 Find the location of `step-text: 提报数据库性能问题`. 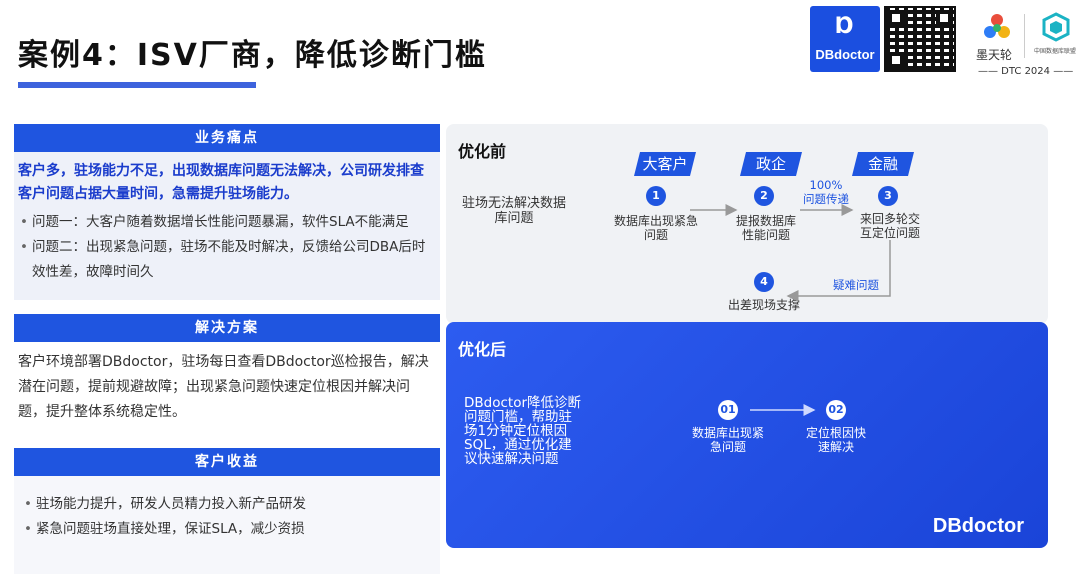

step-text: 提报数据库性能问题 is located at coordinates (765, 228).